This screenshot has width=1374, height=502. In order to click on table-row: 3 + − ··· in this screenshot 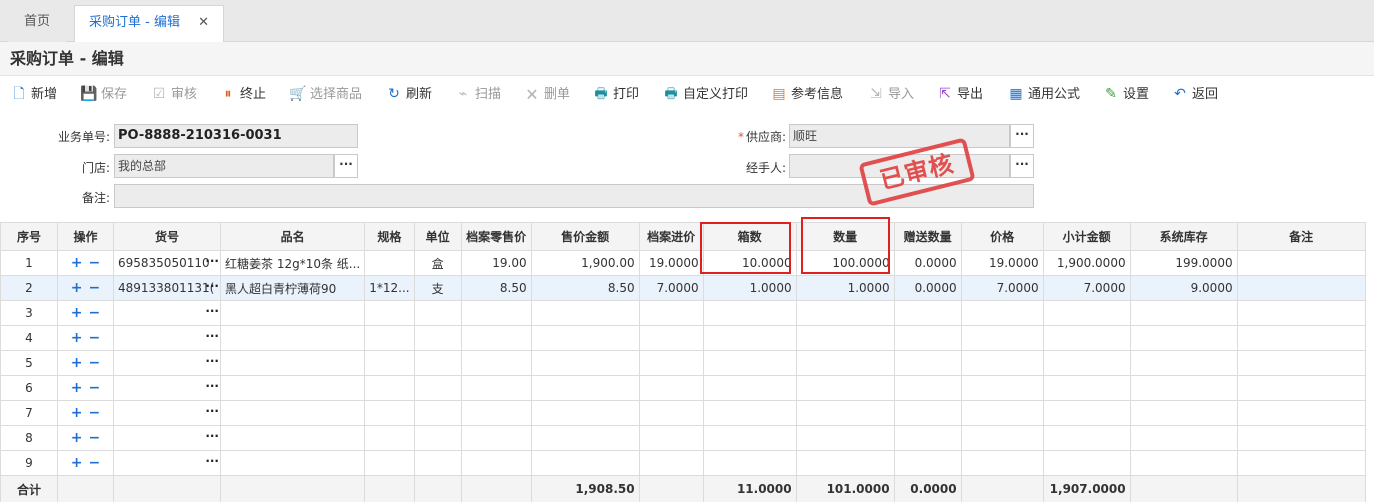, I will do `click(683, 313)`.